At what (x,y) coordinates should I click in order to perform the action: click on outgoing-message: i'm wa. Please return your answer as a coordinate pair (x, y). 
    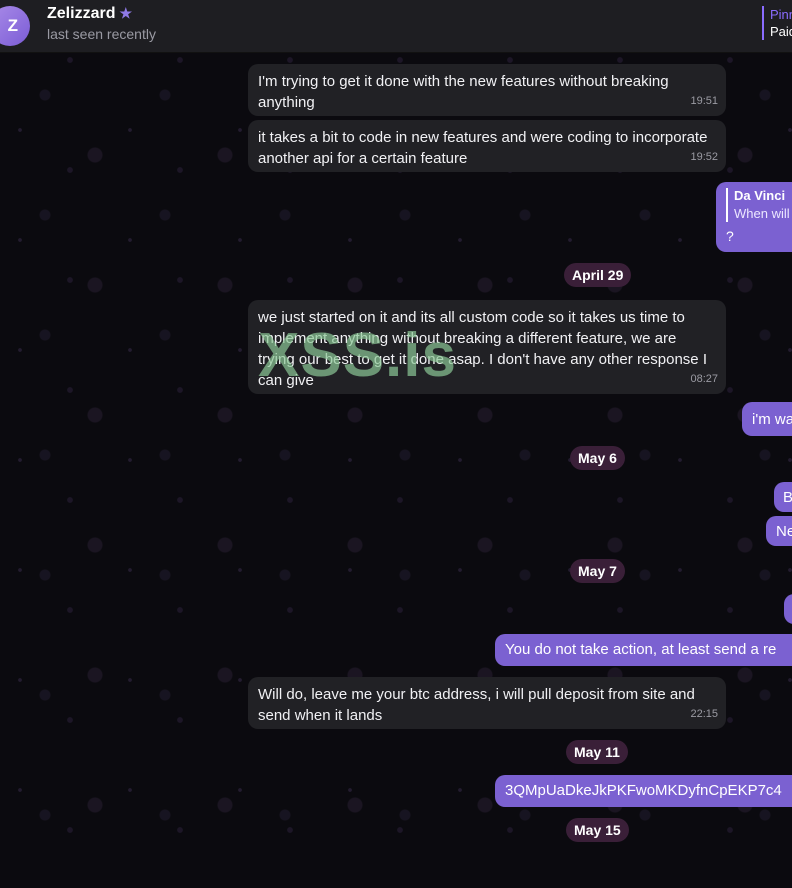
    Looking at the image, I should click on (767, 419).